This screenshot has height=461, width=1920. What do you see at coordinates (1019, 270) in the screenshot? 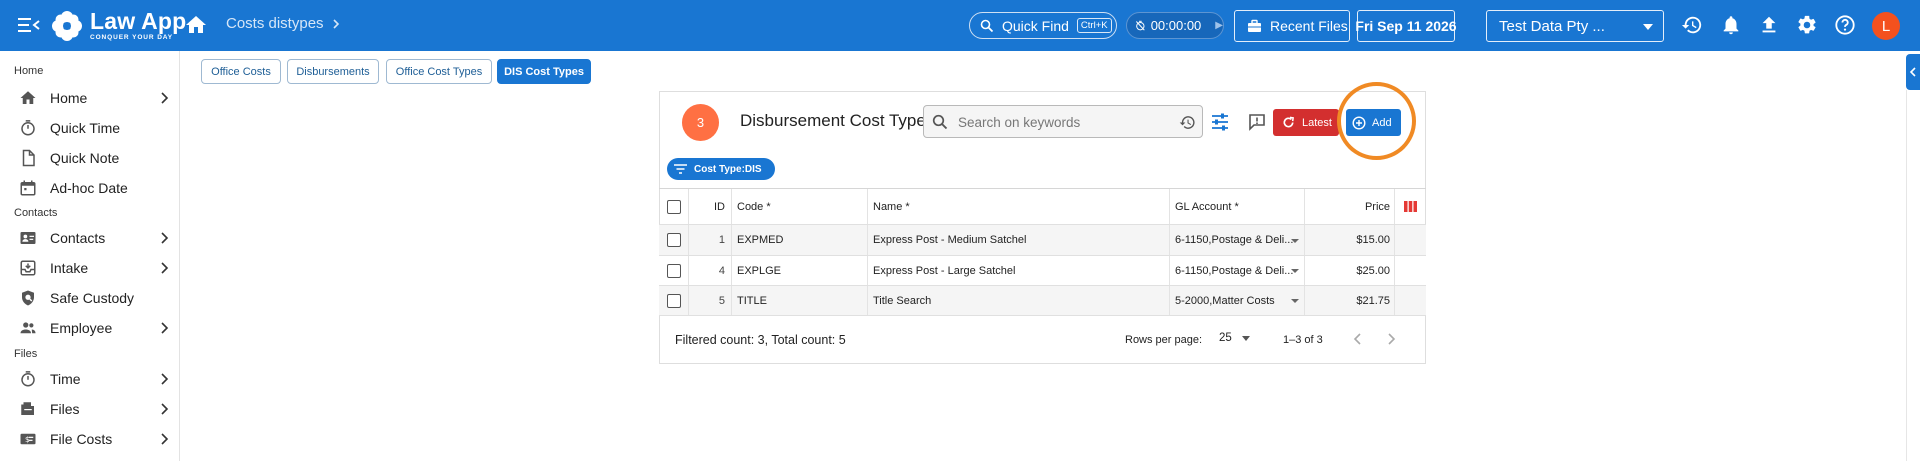
I see `cell-name: Express Post - Large Satchel` at bounding box center [1019, 270].